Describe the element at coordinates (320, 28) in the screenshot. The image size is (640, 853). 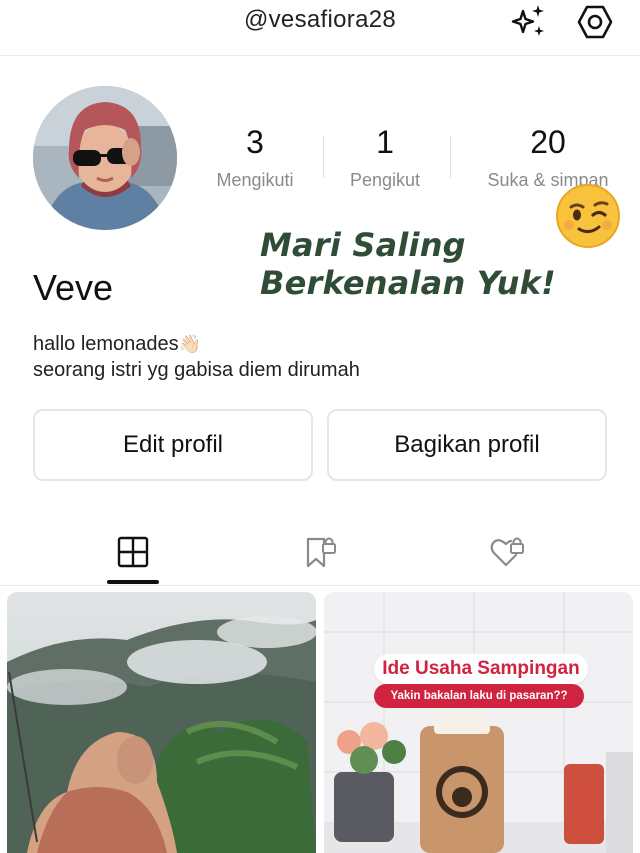
I see `top-bar: @vesafiora28` at that location.